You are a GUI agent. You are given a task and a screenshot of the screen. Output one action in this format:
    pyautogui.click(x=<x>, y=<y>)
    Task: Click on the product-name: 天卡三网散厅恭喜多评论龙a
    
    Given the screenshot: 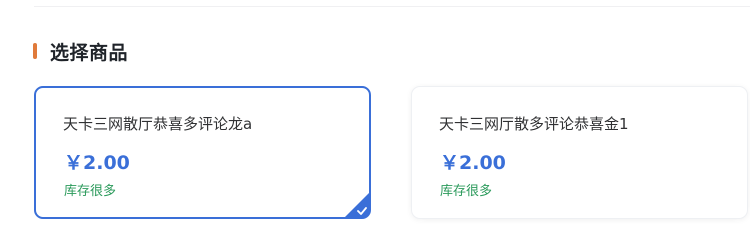 What is the action you would take?
    pyautogui.click(x=158, y=124)
    